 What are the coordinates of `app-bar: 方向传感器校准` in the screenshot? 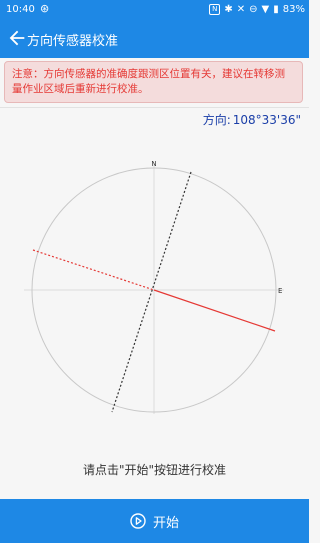 It's located at (154, 39).